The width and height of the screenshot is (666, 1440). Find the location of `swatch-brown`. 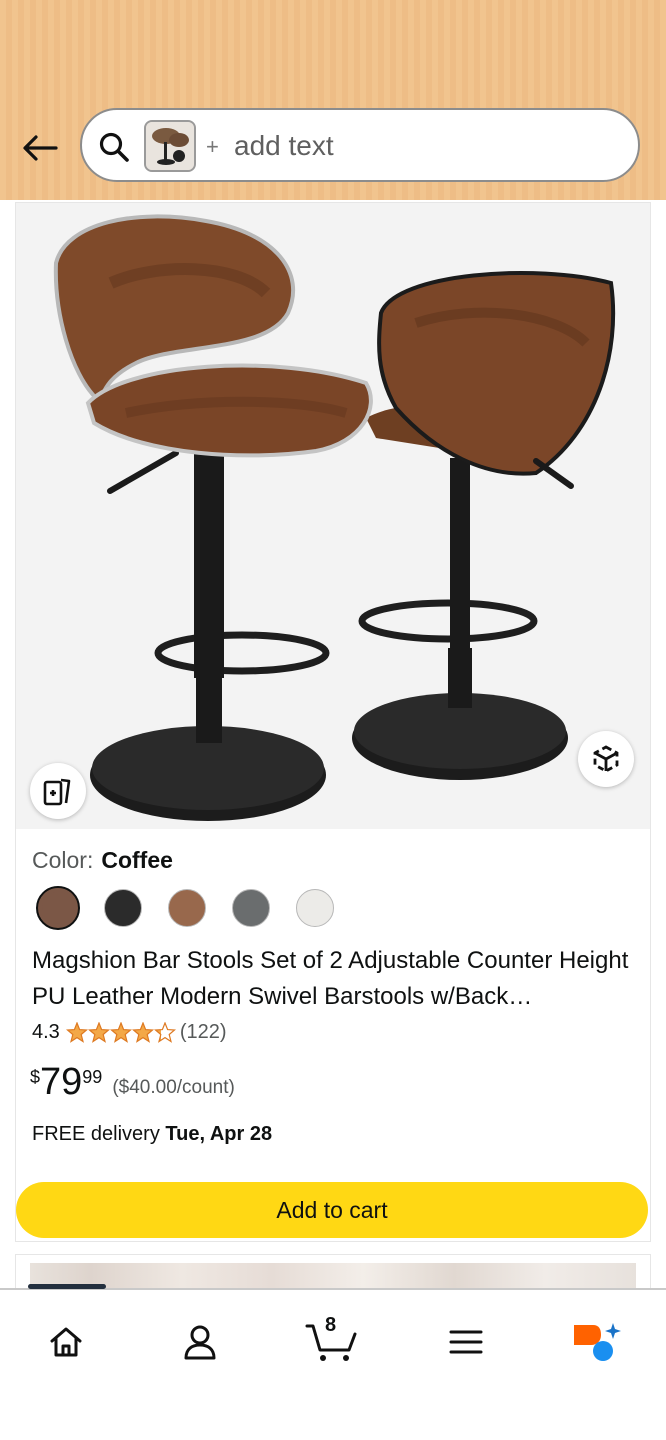

swatch-brown is located at coordinates (187, 908).